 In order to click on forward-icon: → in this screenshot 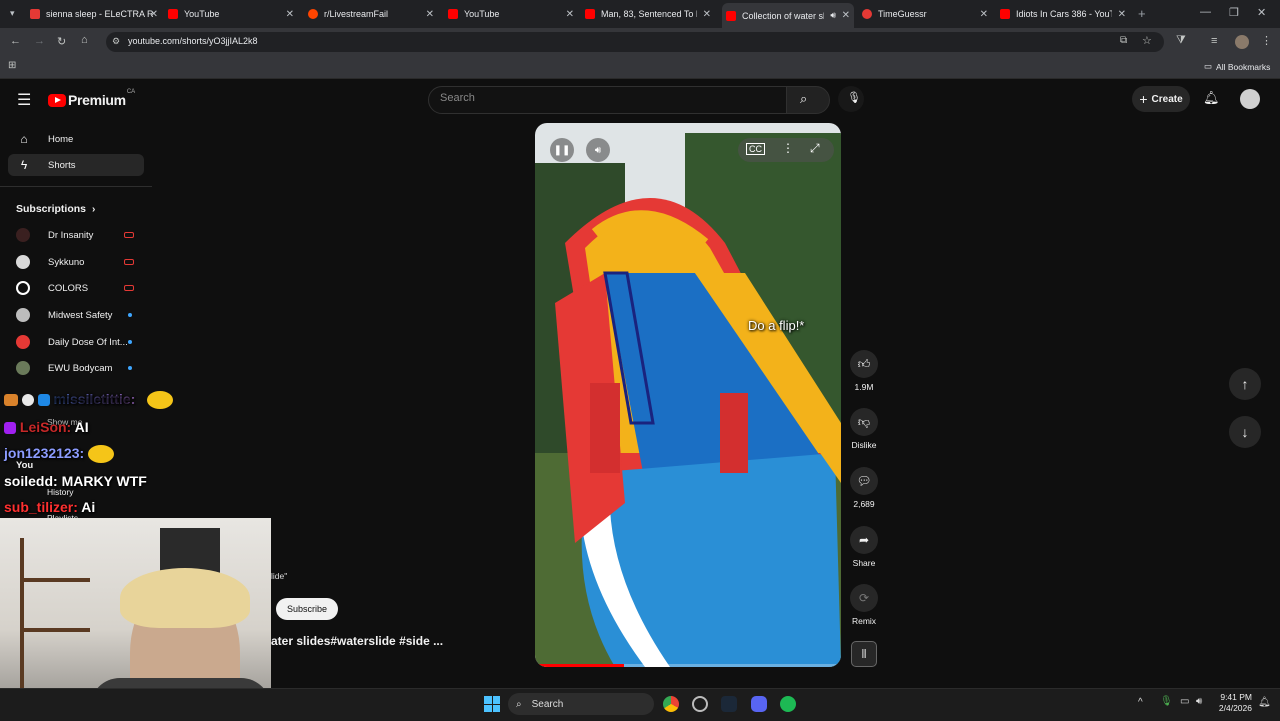, I will do `click(39, 41)`.